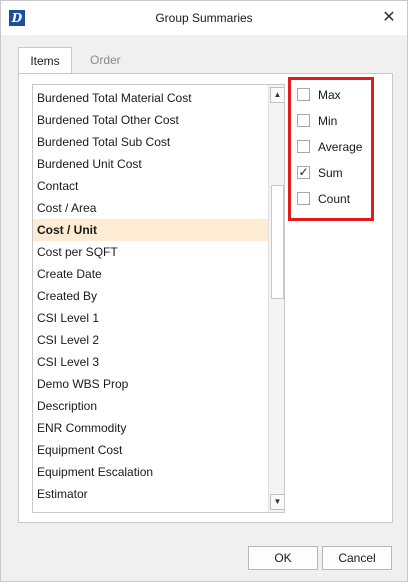 This screenshot has height=582, width=408. I want to click on list-item: Created By, so click(152, 296).